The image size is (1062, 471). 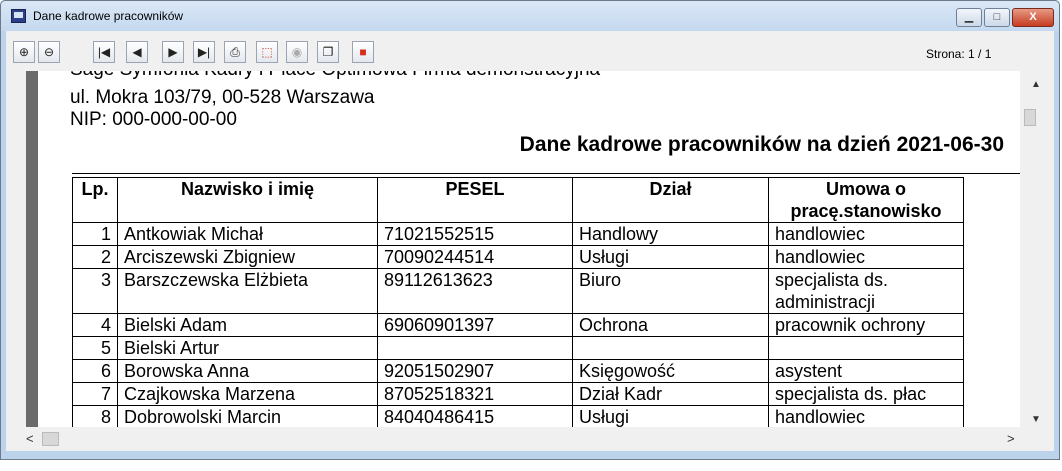 I want to click on row-role, so click(x=866, y=348).